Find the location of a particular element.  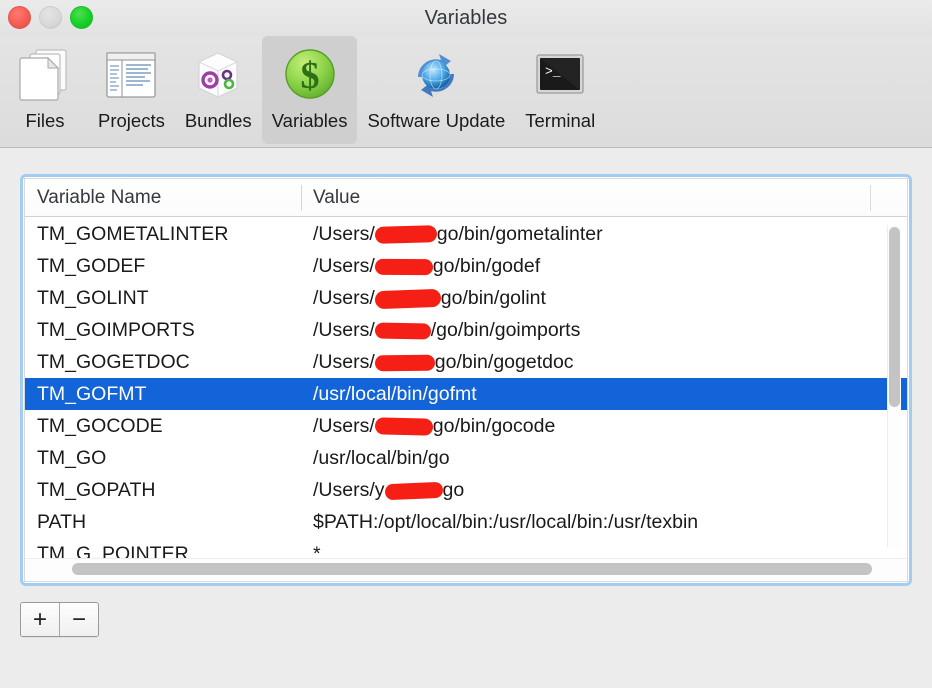

value-text-suffix: go/bin/gocode is located at coordinates (494, 426).